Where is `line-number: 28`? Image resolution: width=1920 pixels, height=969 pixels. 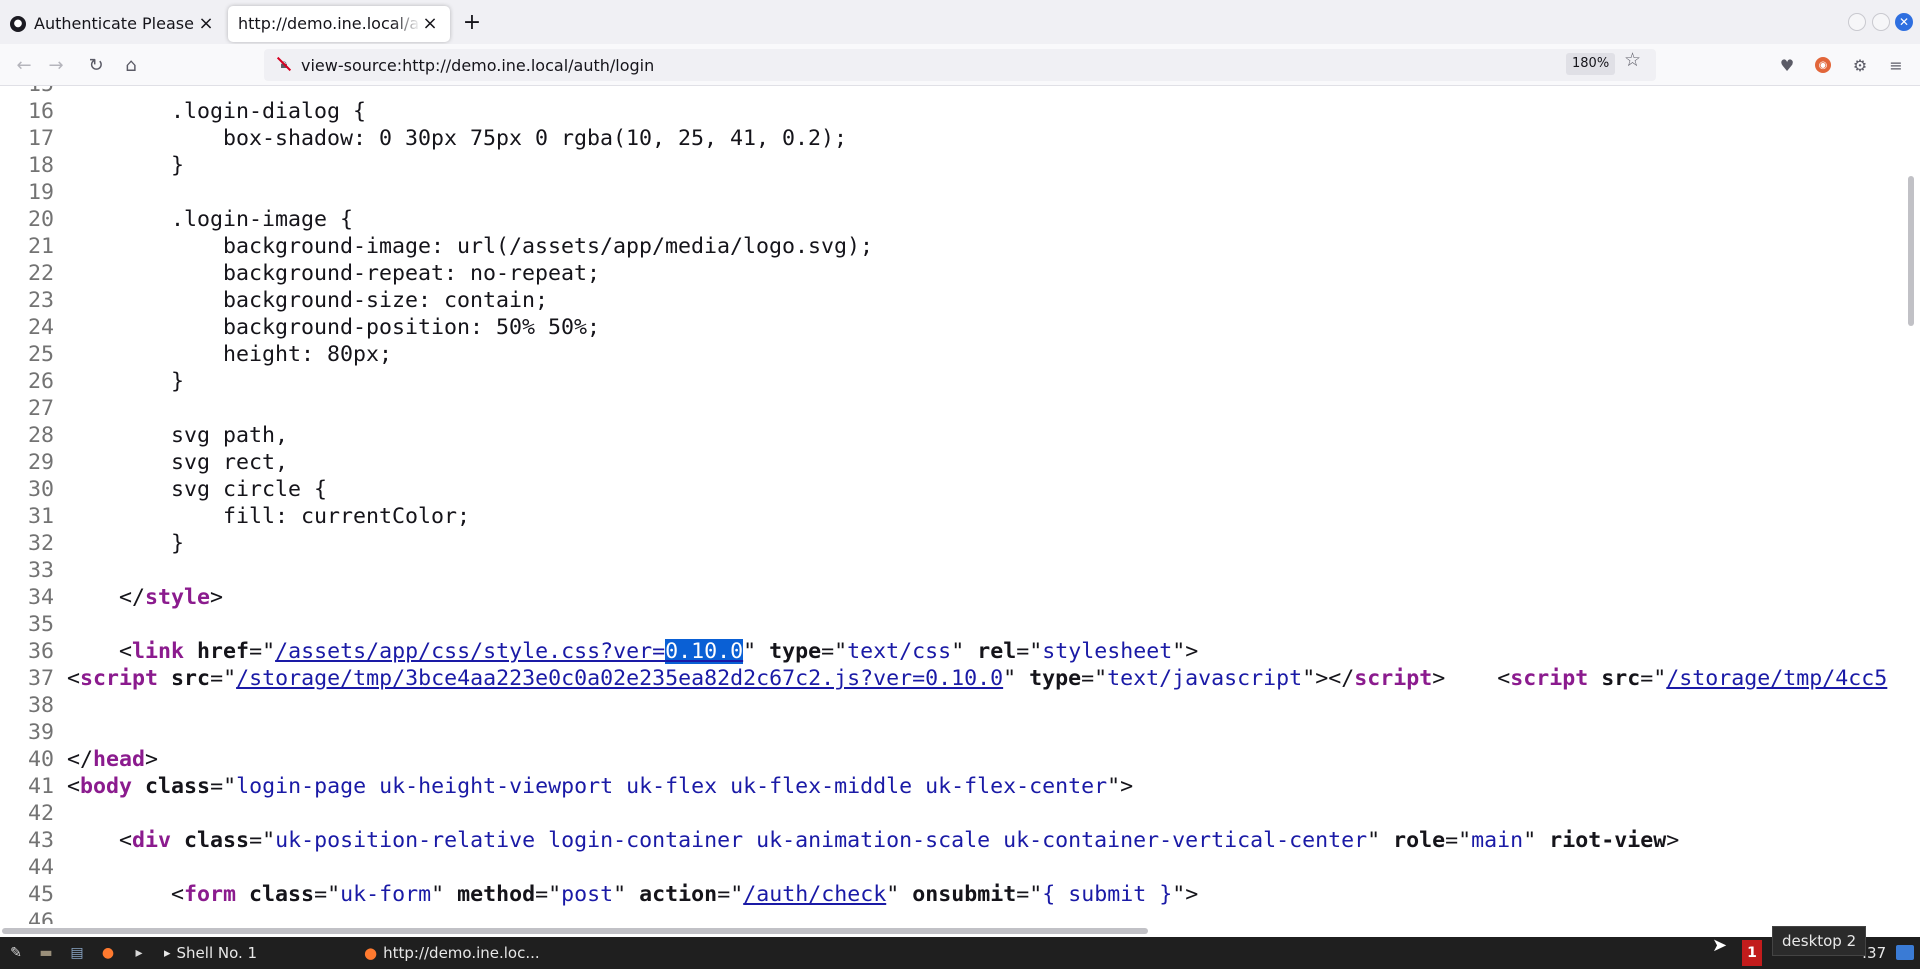 line-number: 28 is located at coordinates (40, 435).